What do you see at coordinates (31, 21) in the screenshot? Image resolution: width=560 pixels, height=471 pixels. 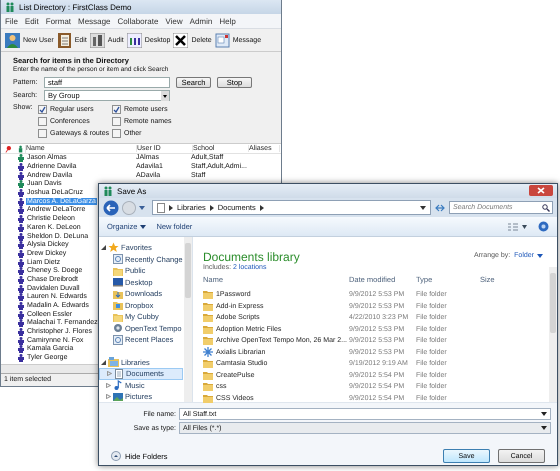 I see `menu-item: Edit` at bounding box center [31, 21].